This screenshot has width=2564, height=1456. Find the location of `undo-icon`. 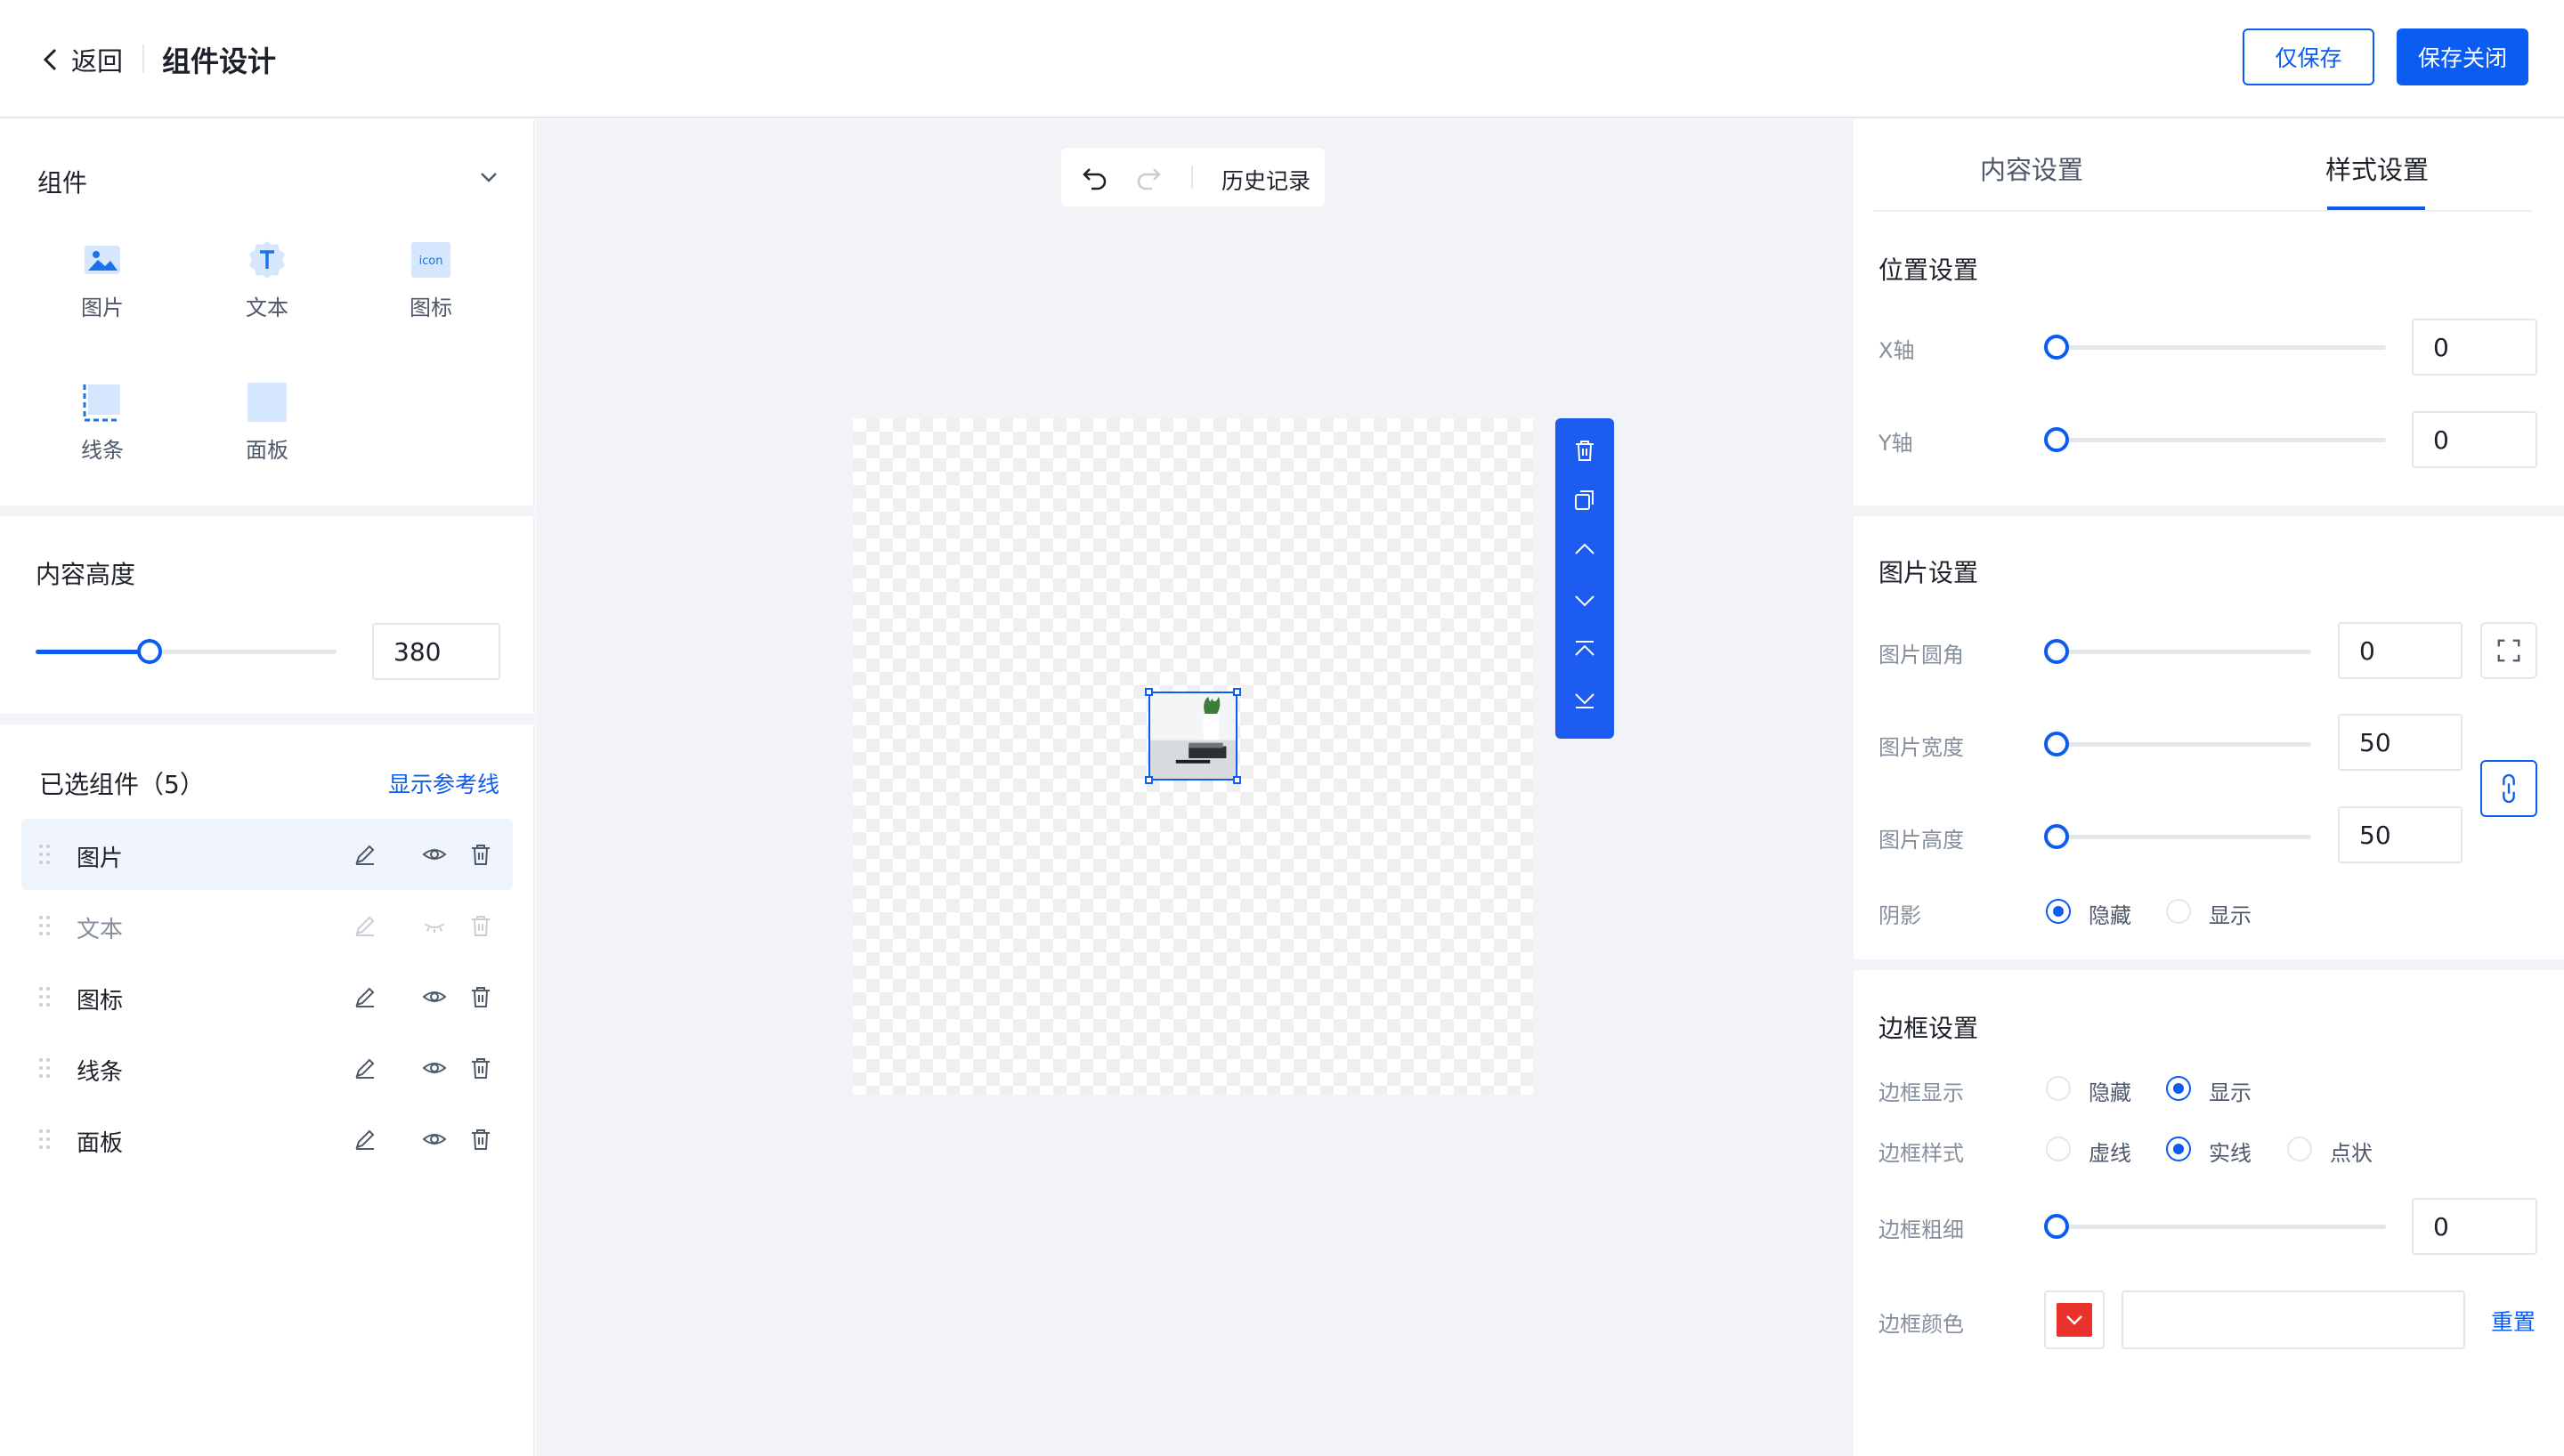

undo-icon is located at coordinates (1095, 177).